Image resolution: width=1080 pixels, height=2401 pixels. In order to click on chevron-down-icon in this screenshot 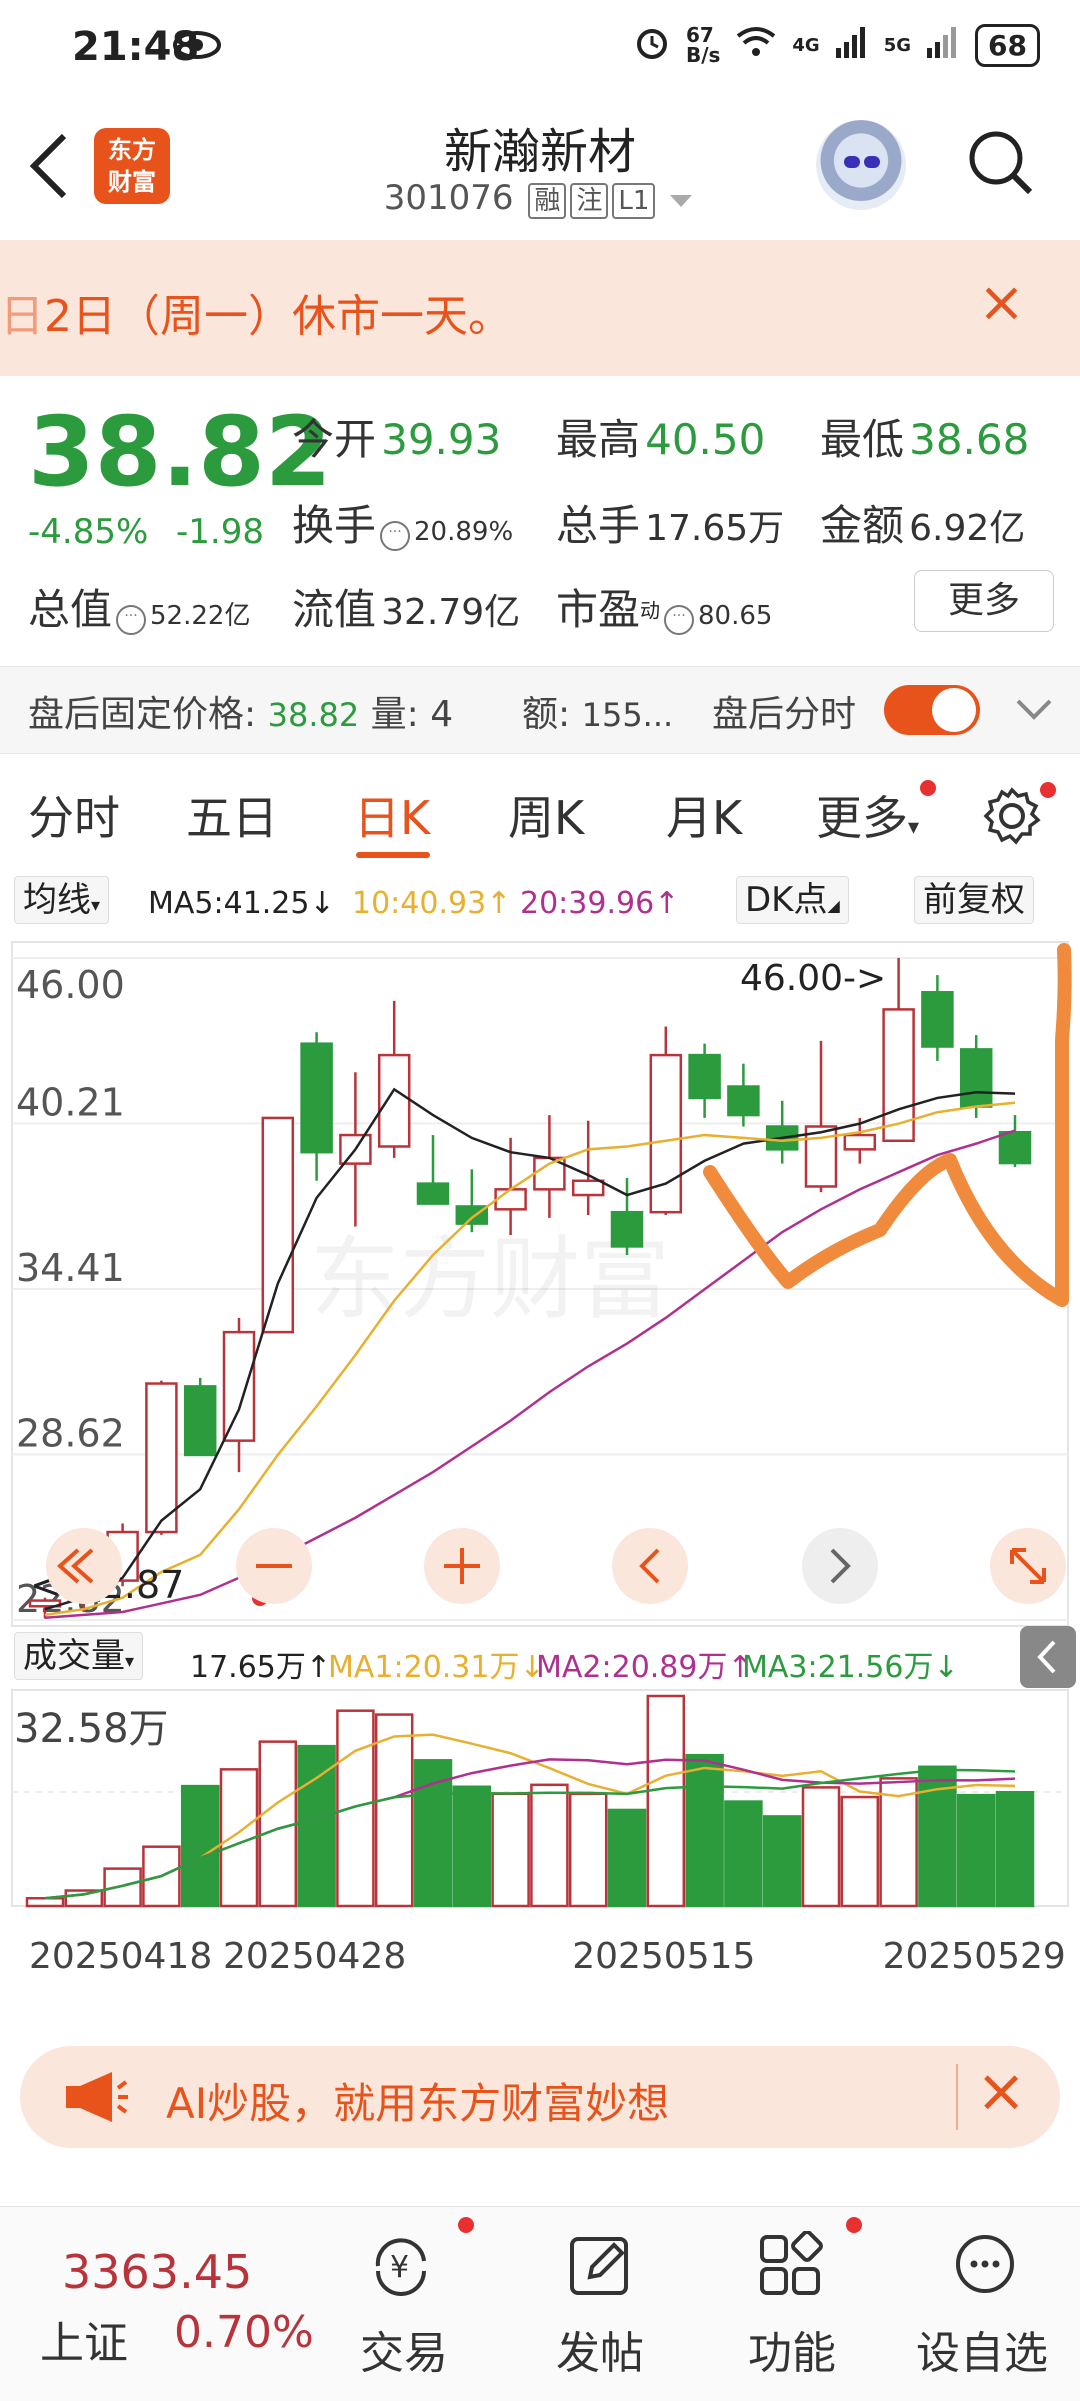, I will do `click(1034, 712)`.